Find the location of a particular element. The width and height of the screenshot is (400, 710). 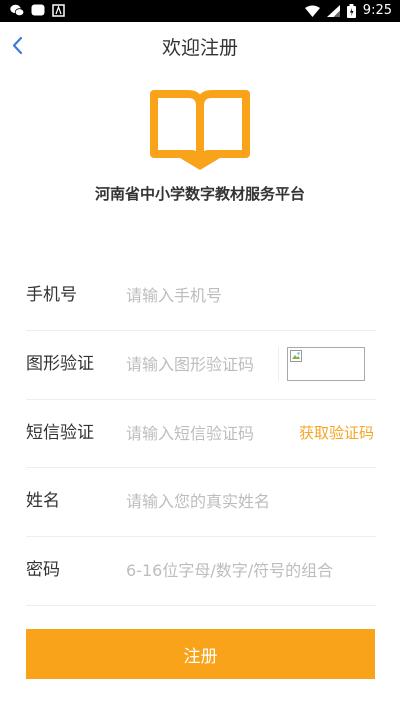

status-bar-system: 9:25 is located at coordinates (348, 11).